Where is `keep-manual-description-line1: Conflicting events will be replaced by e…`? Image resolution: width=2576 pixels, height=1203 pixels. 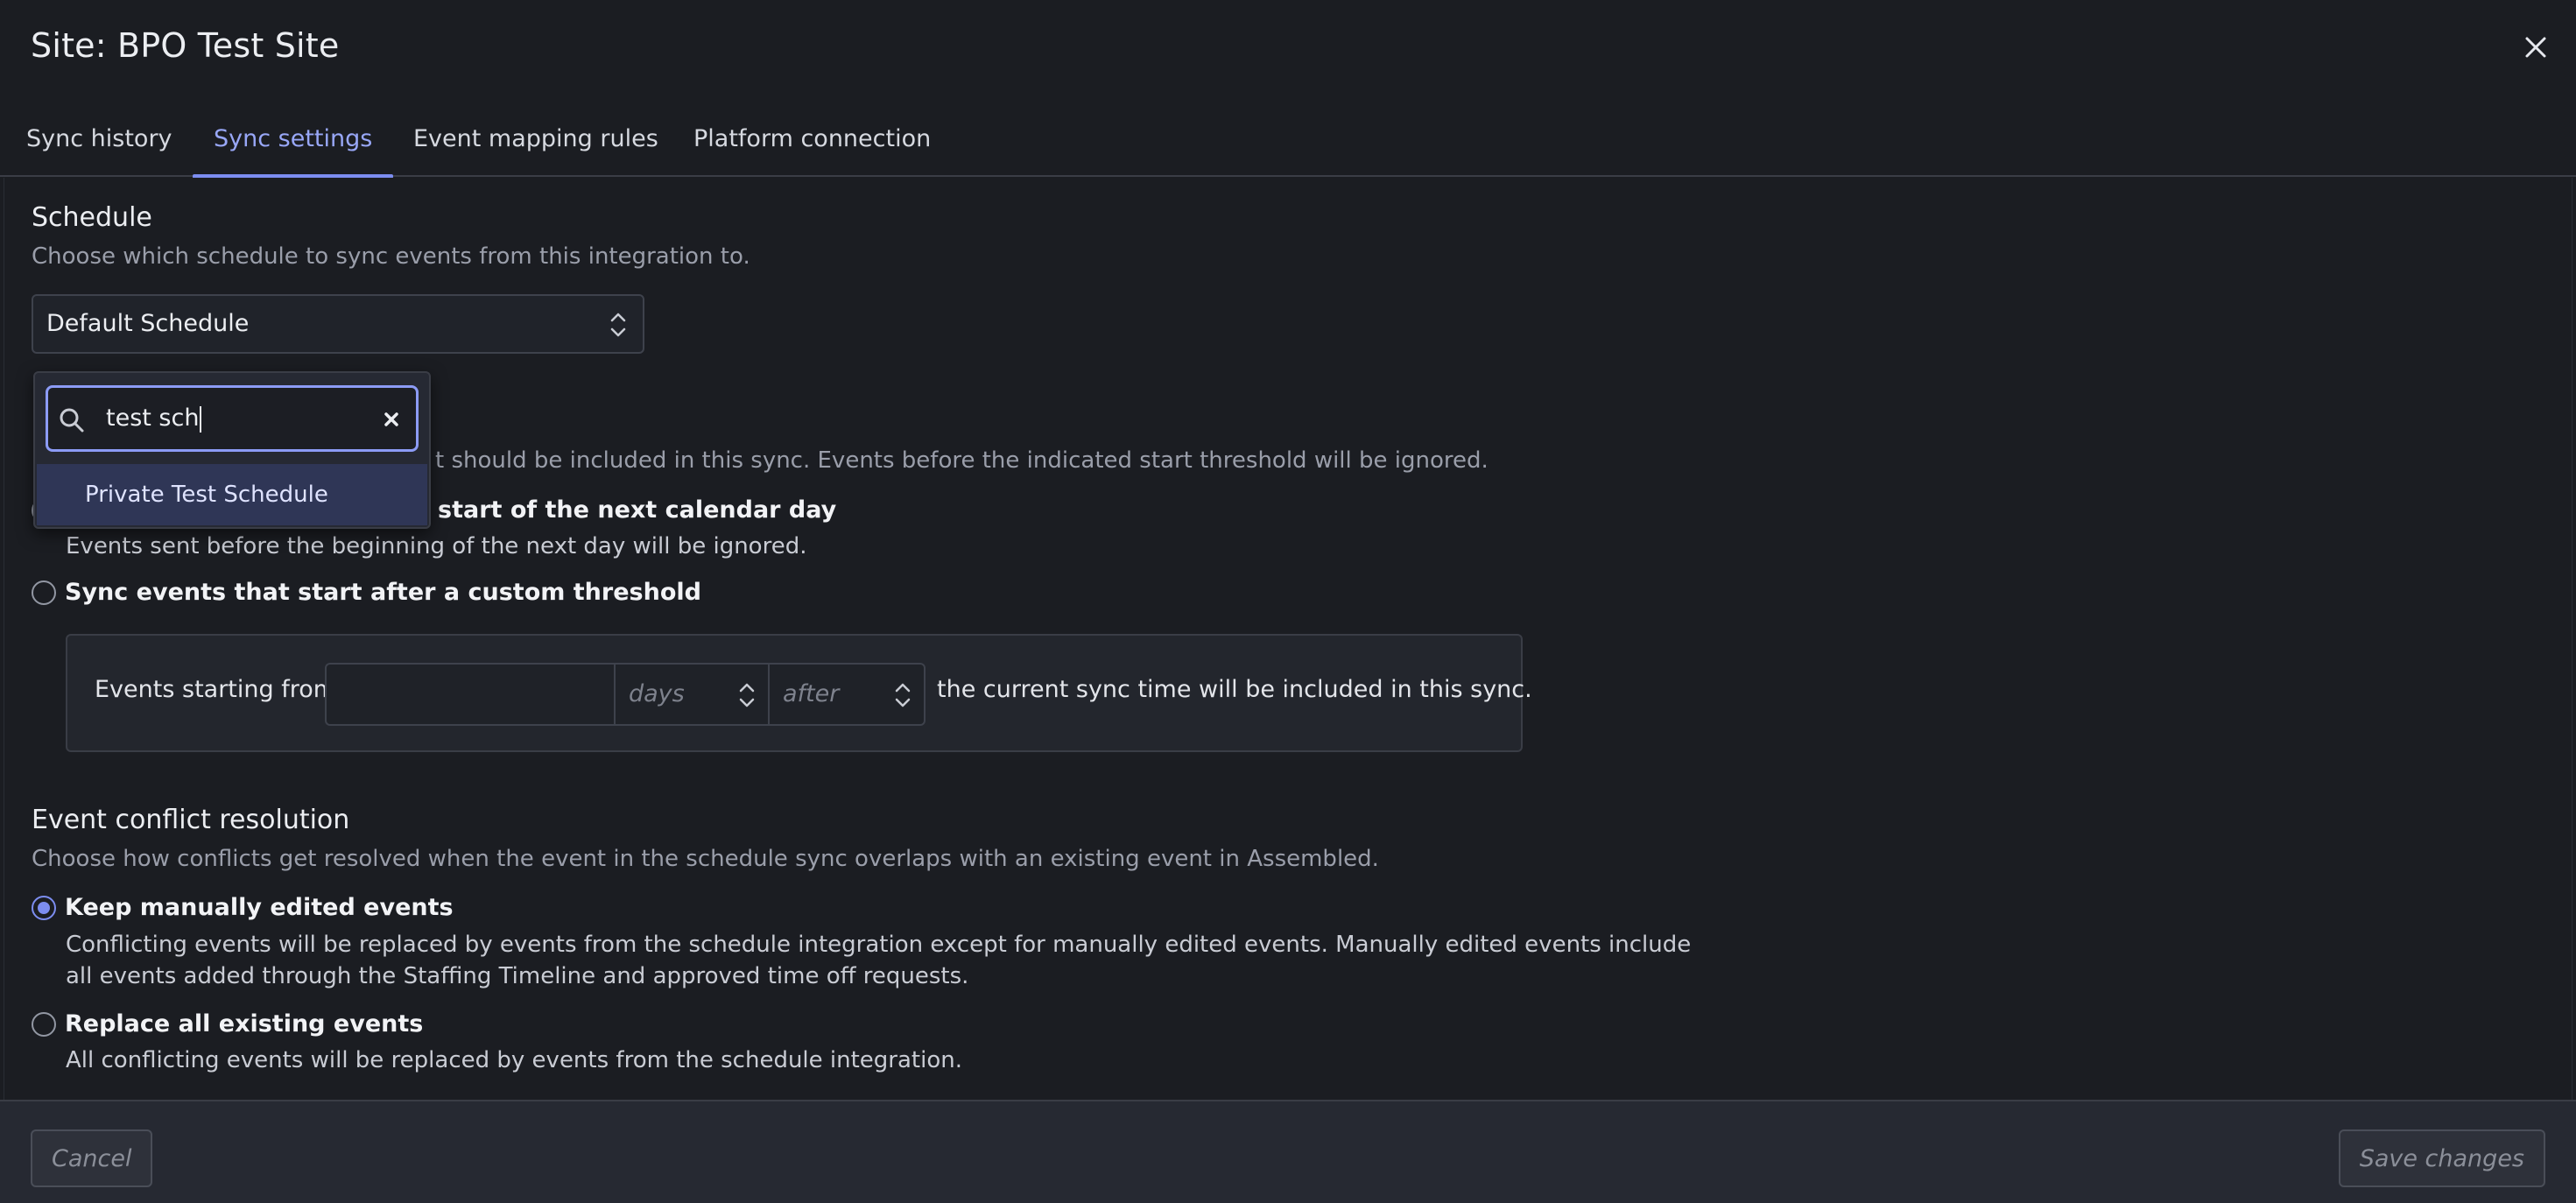
keep-manual-description-line1: Conflicting events will be replaced by e… is located at coordinates (879, 945).